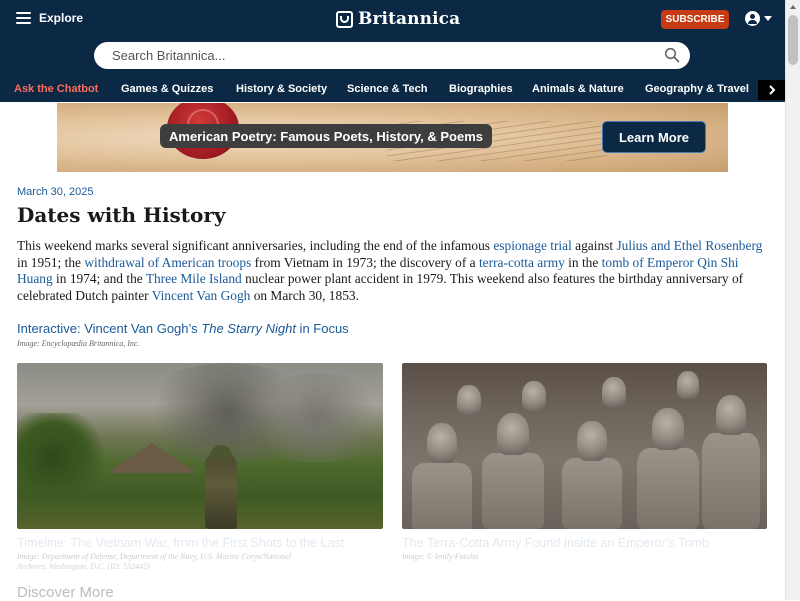  Describe the element at coordinates (55, 192) in the screenshot. I see `article-date: March 30, 2025` at that location.